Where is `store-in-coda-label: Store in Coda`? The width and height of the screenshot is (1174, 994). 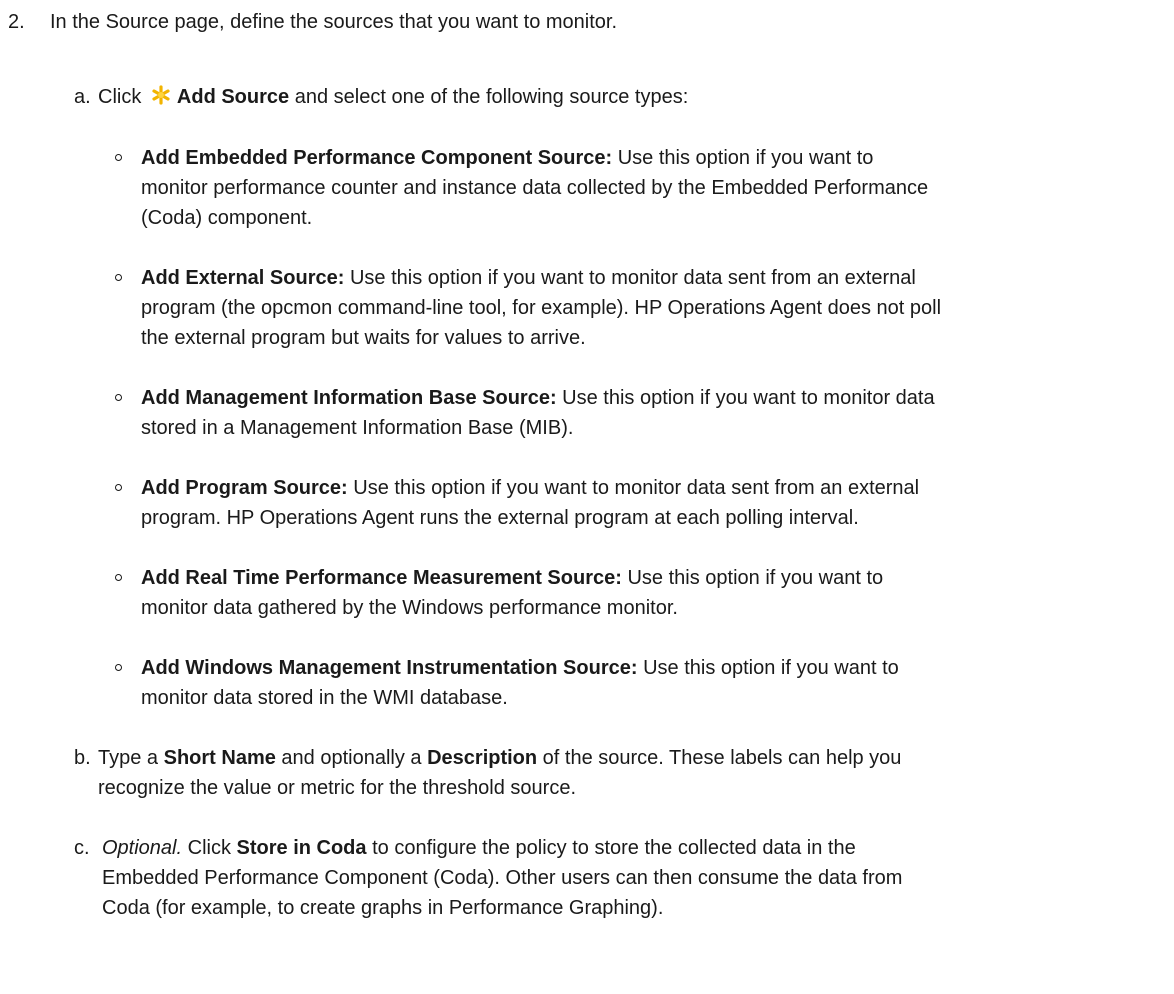 store-in-coda-label: Store in Coda is located at coordinates (301, 848).